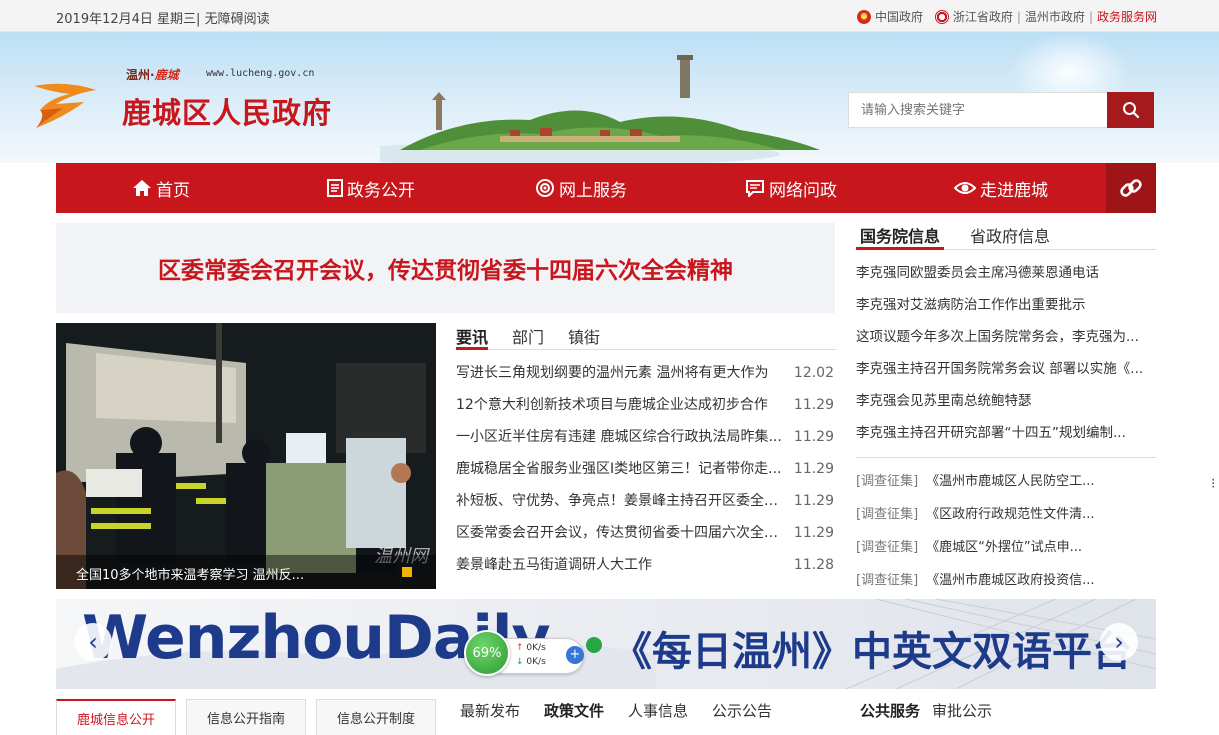 This screenshot has width=1219, height=735. I want to click on search-field, so click(978, 110).